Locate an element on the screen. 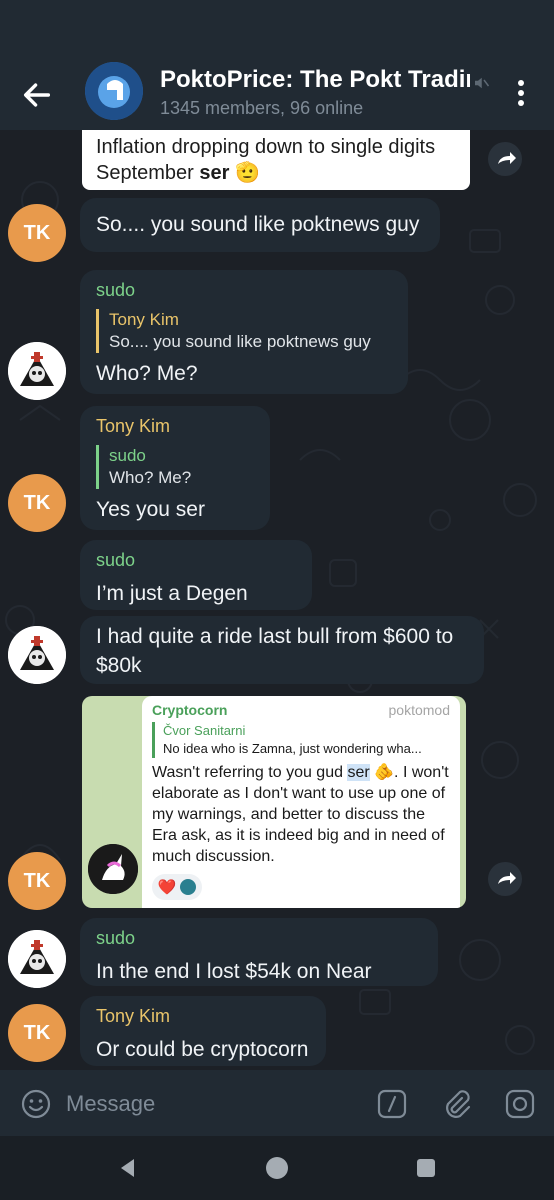 This screenshot has width=554, height=1200. nav-home-icon is located at coordinates (277, 1168).